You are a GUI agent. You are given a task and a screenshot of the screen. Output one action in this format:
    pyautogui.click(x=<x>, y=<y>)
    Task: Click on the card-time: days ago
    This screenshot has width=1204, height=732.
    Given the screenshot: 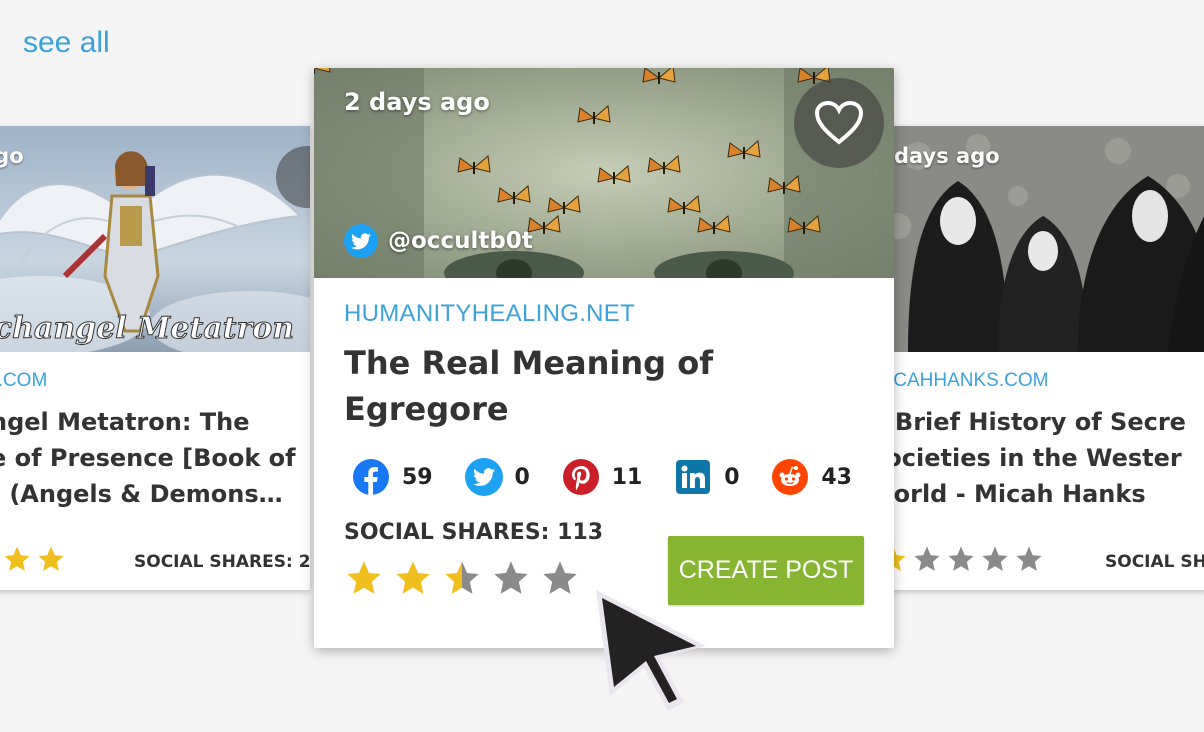 What is the action you would take?
    pyautogui.click(x=947, y=156)
    